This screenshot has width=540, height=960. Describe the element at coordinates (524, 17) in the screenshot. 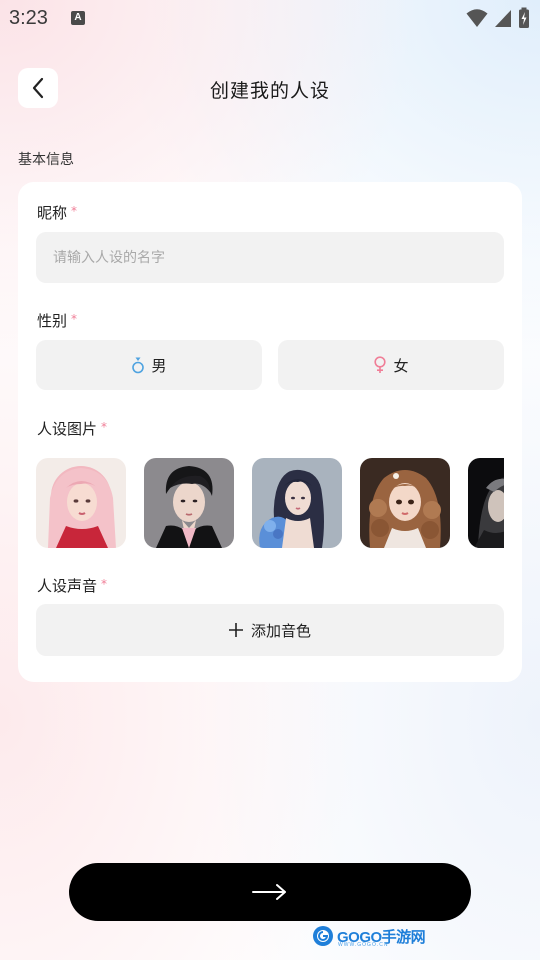

I see `battery-charging-icon` at that location.